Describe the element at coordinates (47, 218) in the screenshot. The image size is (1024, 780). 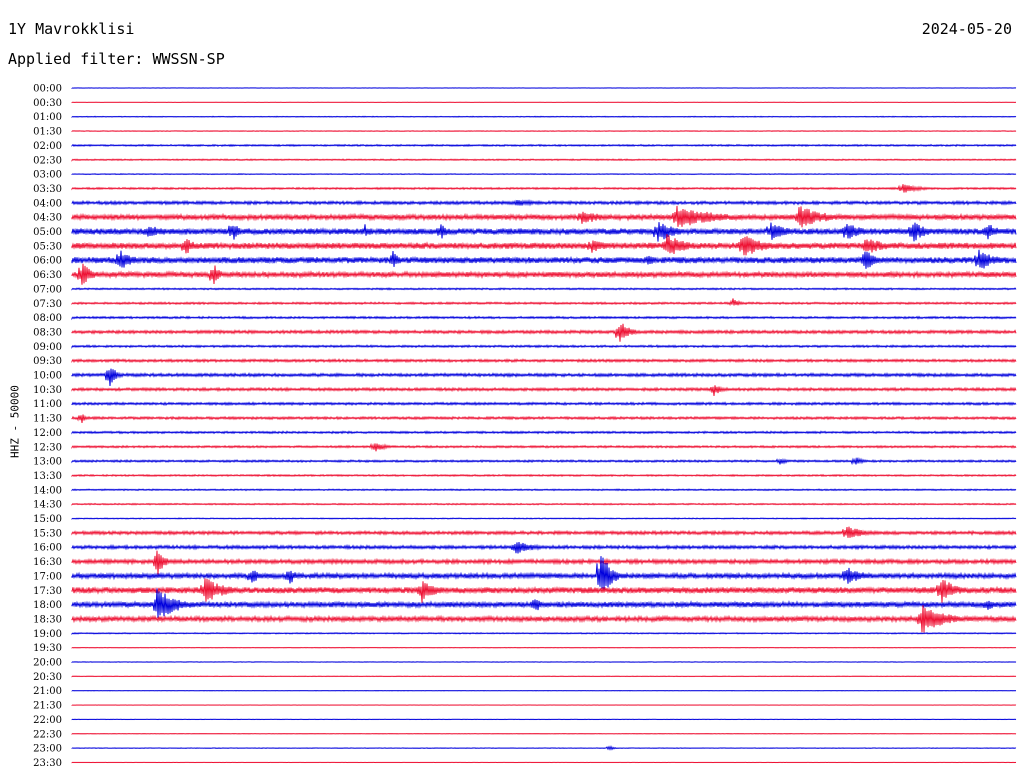
I see `row-label: 04:30` at that location.